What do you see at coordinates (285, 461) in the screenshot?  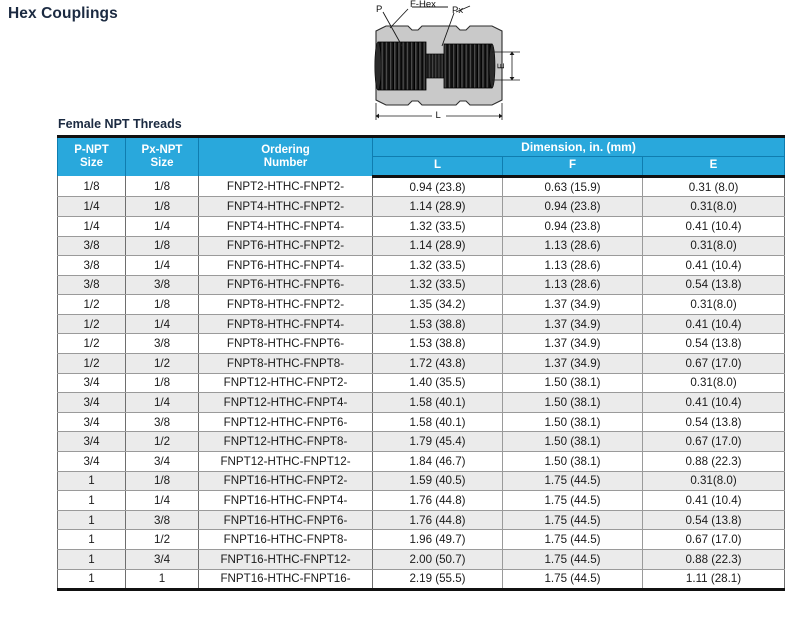 I see `cell-order: FNPT12-HTHC-FNPT12-` at bounding box center [285, 461].